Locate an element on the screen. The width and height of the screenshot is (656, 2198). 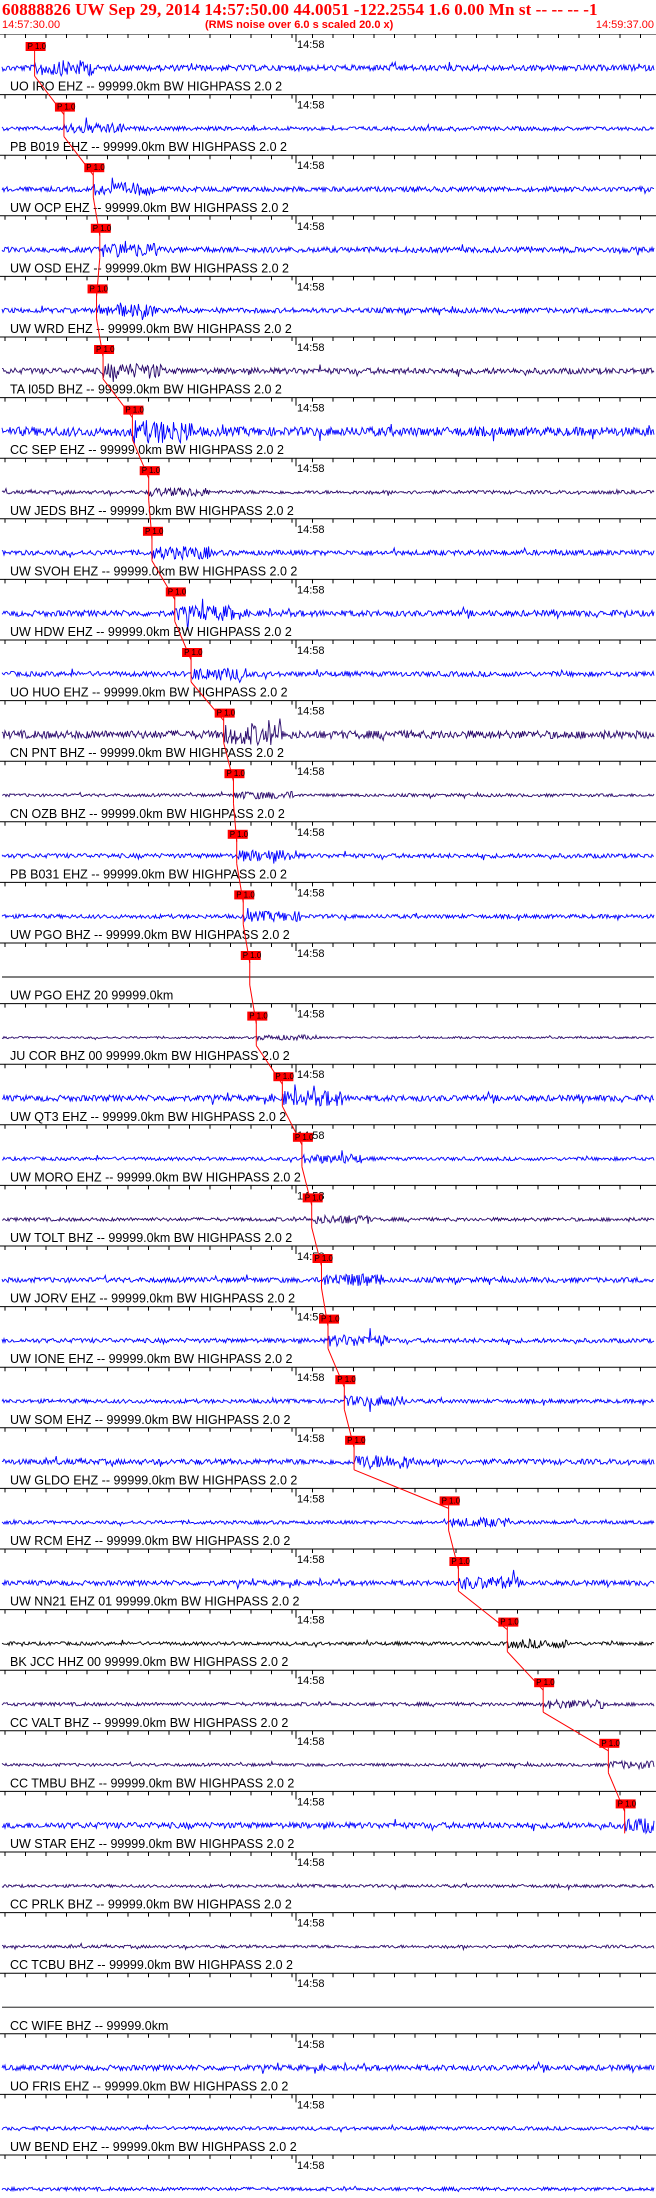
rms-subtitle: (RMS noise over 6.0 s scaled 20.0 x) is located at coordinates (299, 25).